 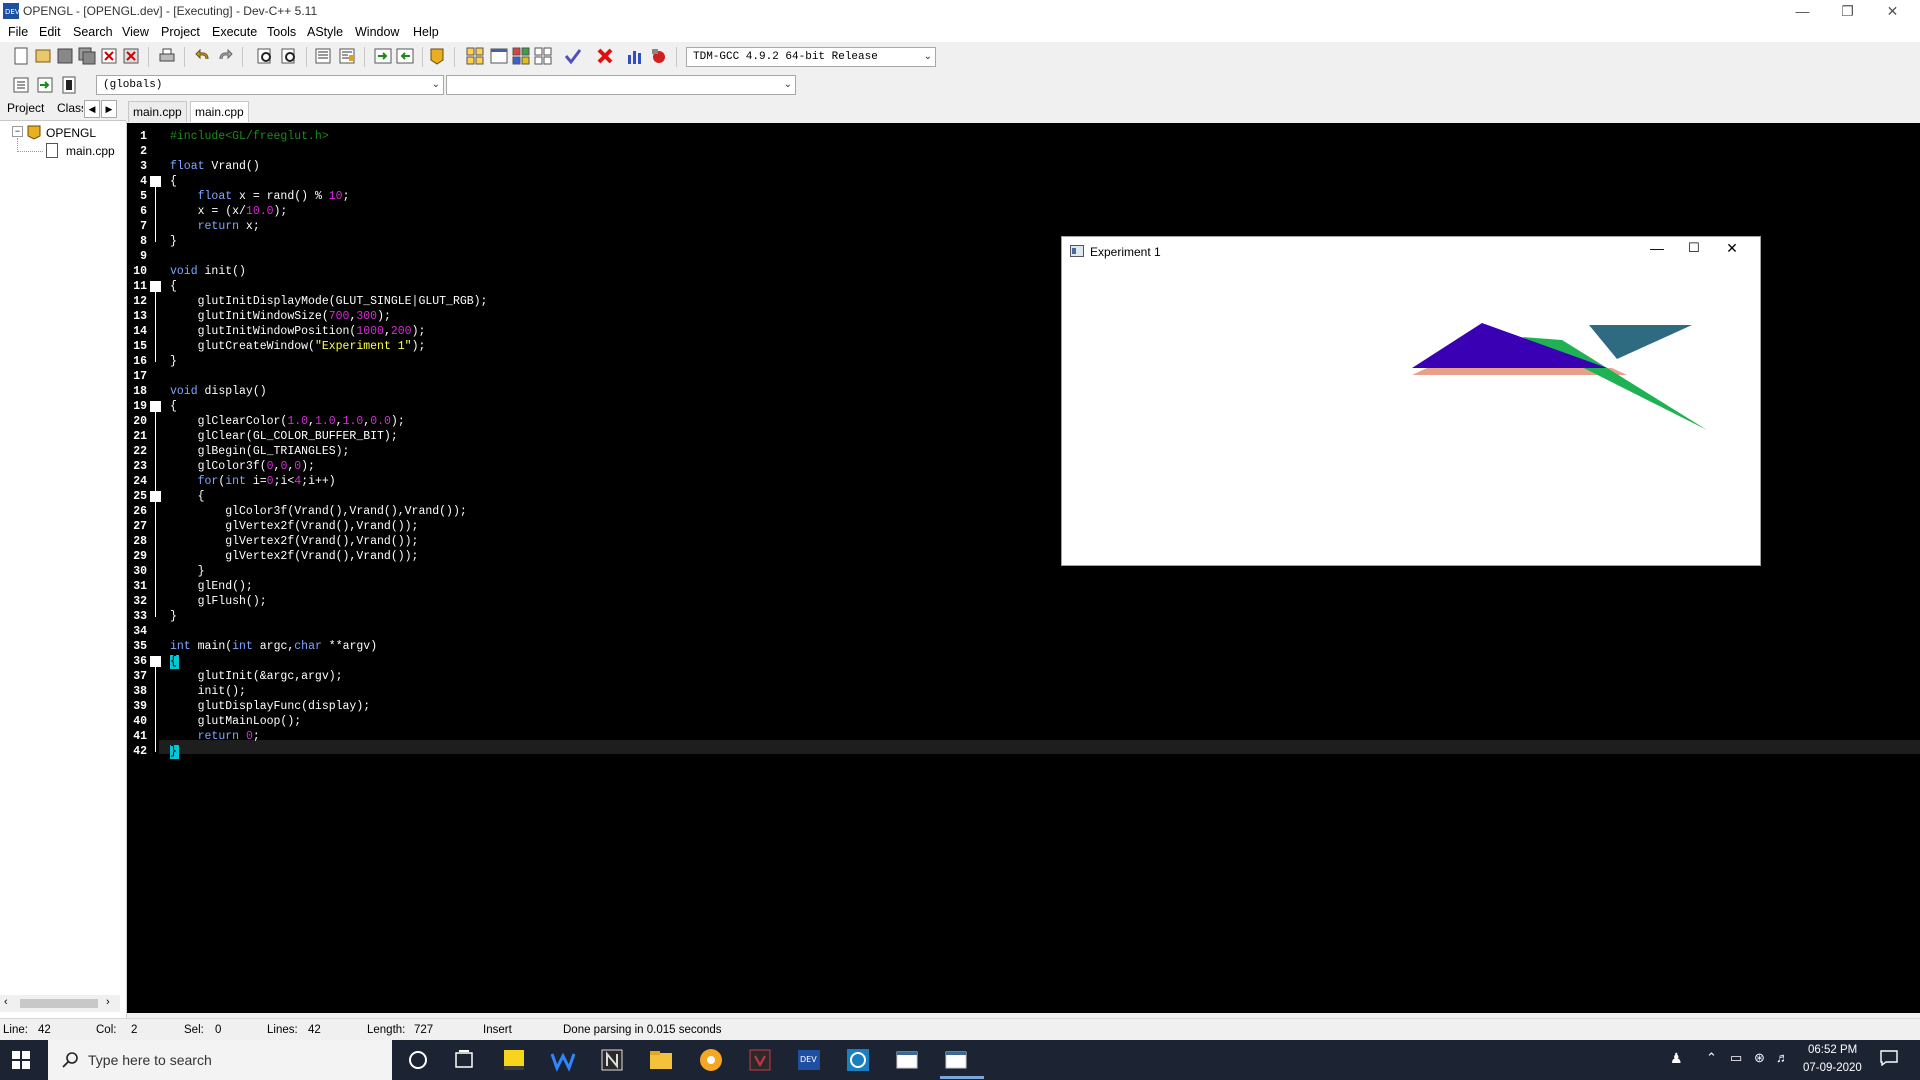 What do you see at coordinates (1889, 1058) in the screenshot?
I see `notifications-icon` at bounding box center [1889, 1058].